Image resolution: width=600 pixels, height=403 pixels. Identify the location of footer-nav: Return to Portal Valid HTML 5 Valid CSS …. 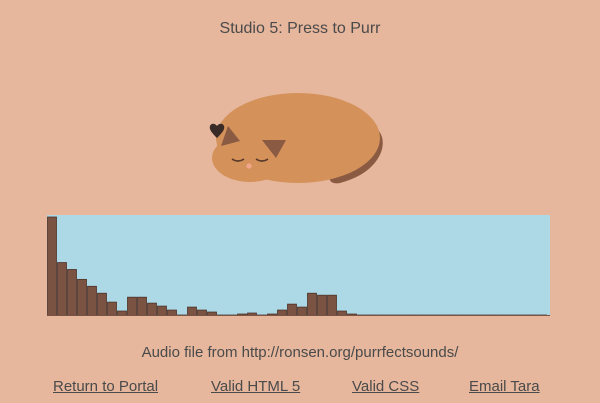
(300, 388).